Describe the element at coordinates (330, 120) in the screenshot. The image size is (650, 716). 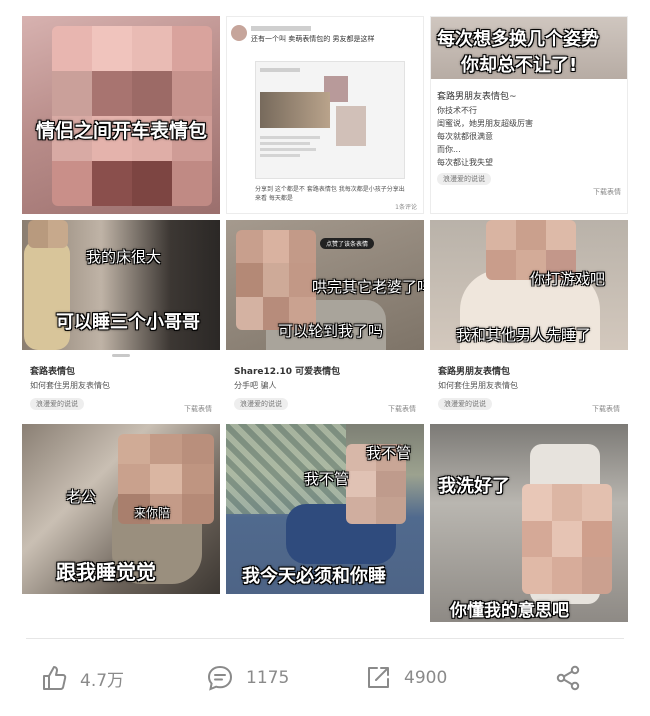
I see `embedded-screenshot` at that location.